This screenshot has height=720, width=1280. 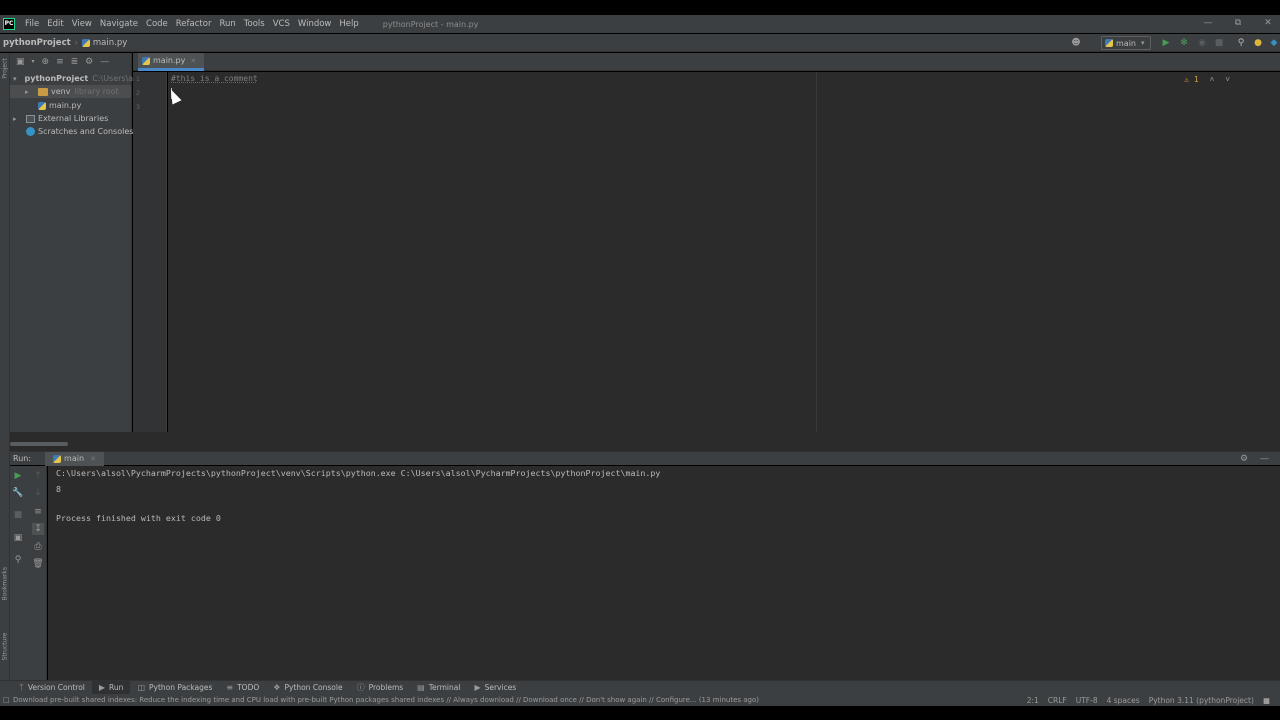 I want to click on menu-tools: Tools, so click(x=254, y=24).